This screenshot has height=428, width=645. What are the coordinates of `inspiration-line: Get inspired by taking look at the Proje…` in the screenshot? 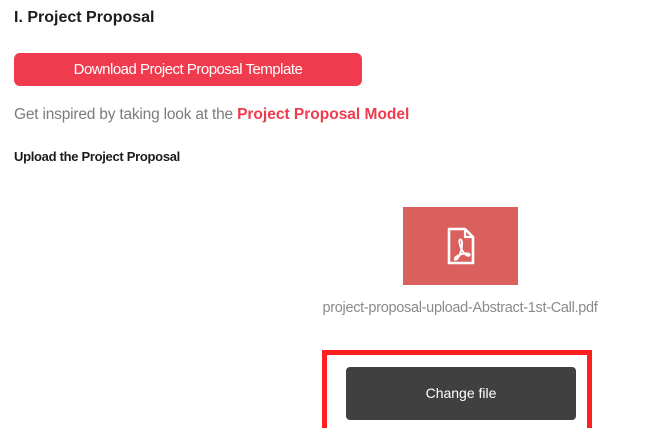 It's located at (211, 115).